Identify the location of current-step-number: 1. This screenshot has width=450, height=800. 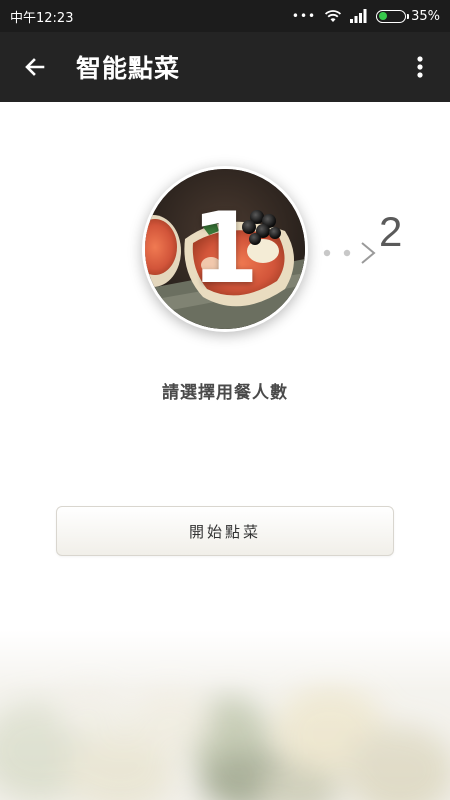
(225, 249).